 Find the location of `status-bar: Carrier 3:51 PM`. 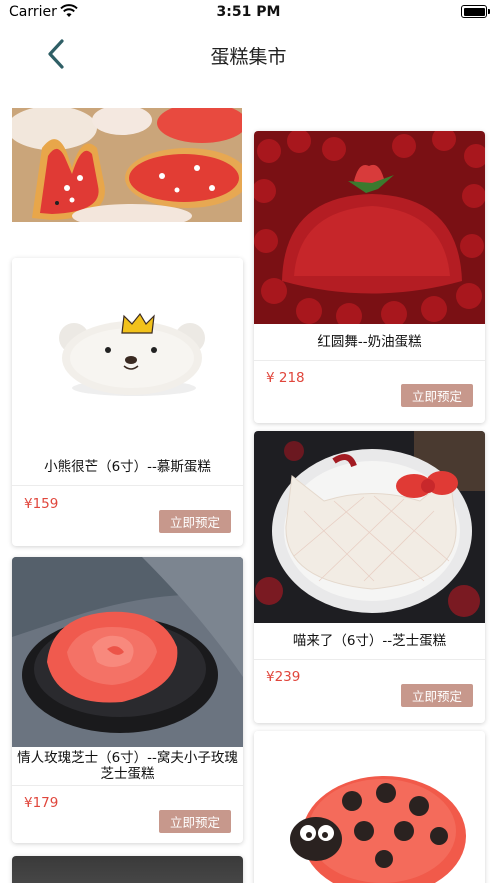

status-bar: Carrier 3:51 PM is located at coordinates (248, 13).